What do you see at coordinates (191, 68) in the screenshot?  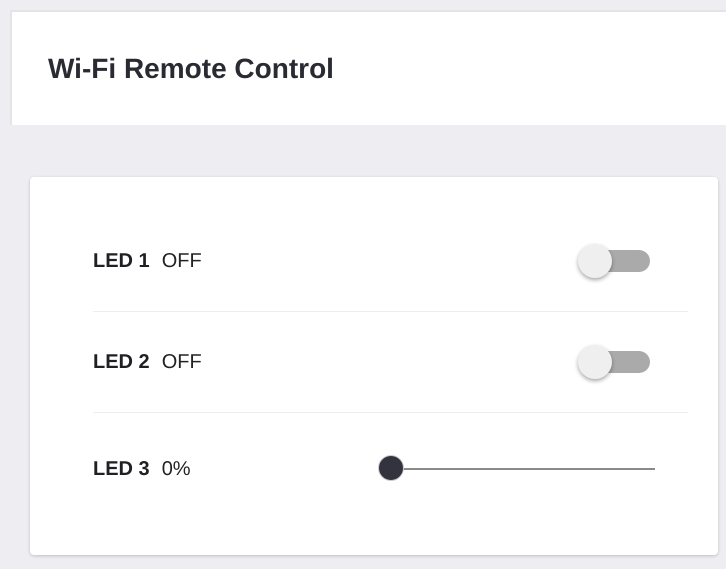 I see `page-title: Wi-Fi Remote Control` at bounding box center [191, 68].